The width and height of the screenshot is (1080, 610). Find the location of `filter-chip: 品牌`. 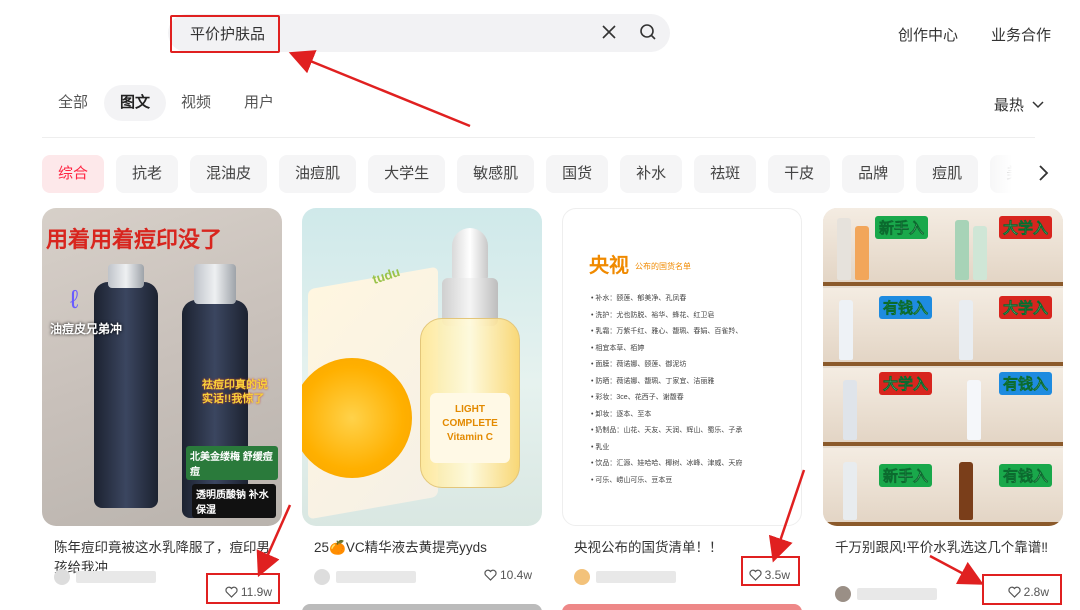

filter-chip: 品牌 is located at coordinates (873, 174).